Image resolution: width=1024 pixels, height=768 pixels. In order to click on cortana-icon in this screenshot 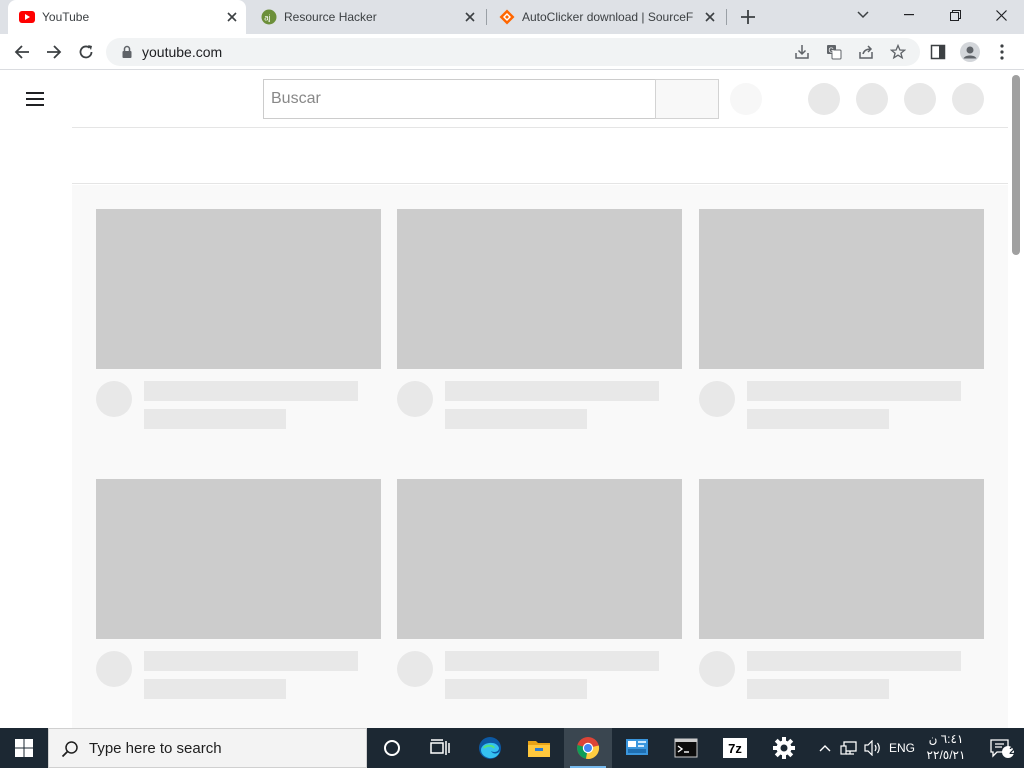, I will do `click(392, 748)`.